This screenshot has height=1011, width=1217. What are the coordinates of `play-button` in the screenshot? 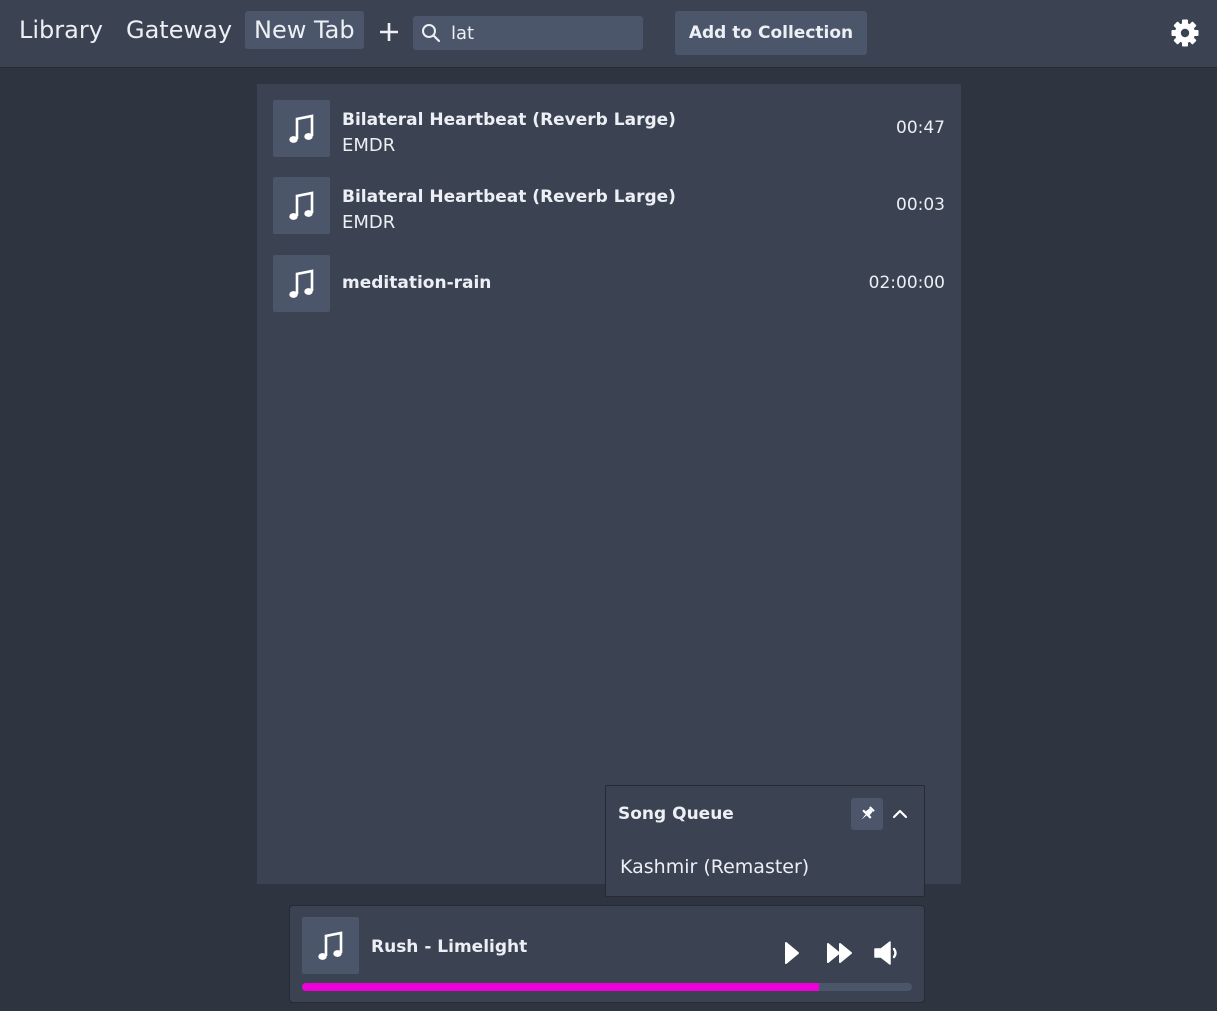 It's located at (792, 953).